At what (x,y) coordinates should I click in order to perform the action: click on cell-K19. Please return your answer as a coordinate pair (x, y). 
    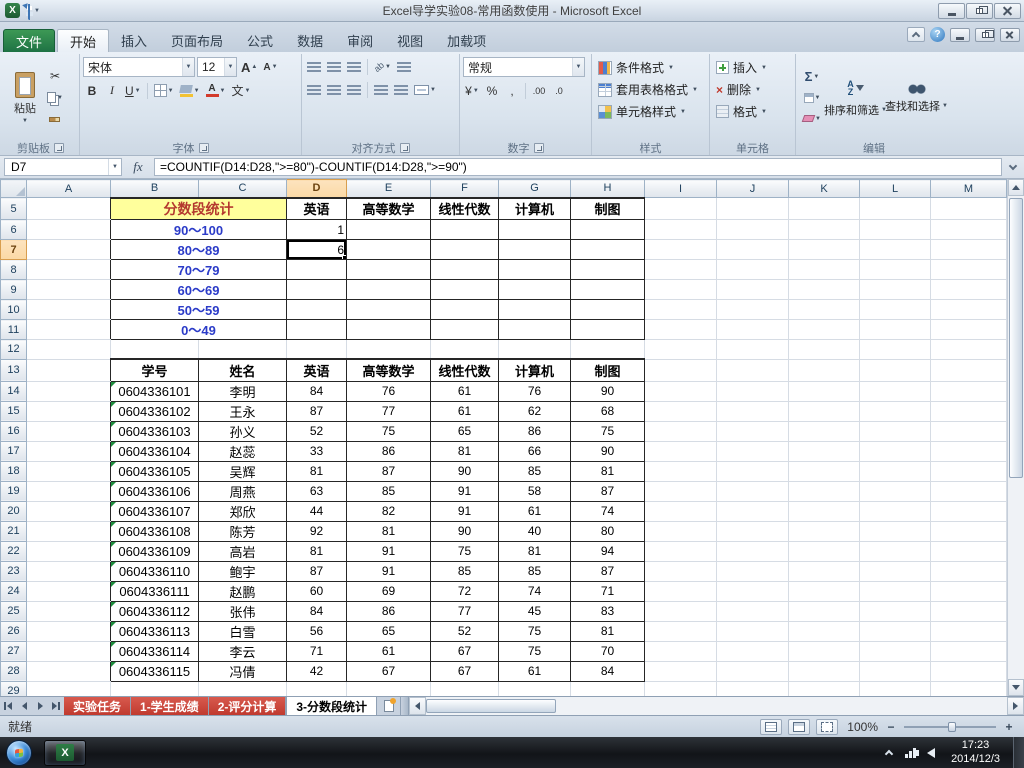
    Looking at the image, I should click on (824, 491).